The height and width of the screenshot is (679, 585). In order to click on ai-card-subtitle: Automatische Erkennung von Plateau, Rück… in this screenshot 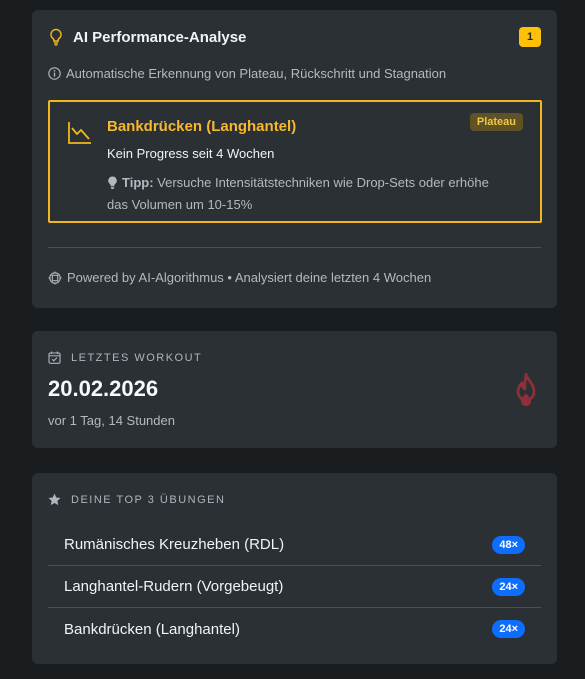, I will do `click(294, 73)`.